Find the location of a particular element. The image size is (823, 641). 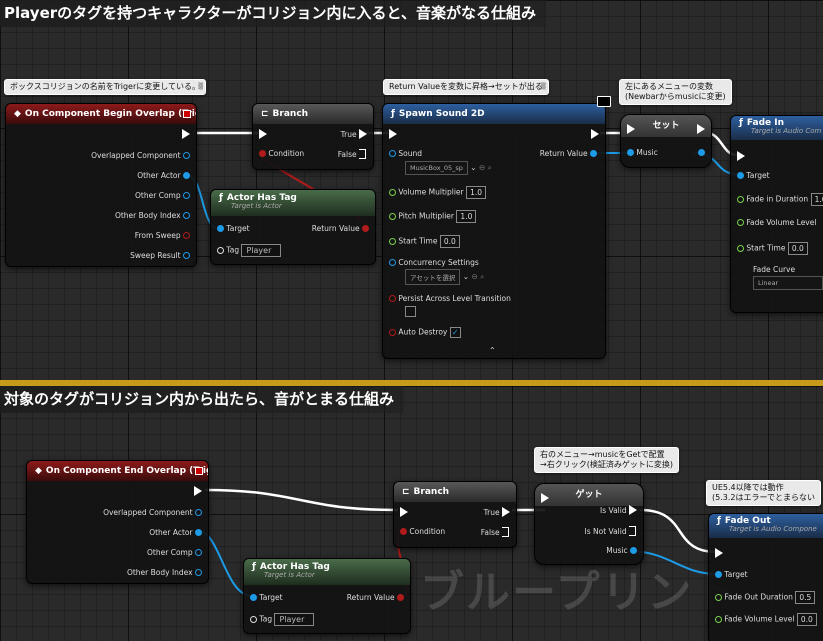

comment-menu-var: 左にあるメニューの変数 (Newbarからmusicに変更) is located at coordinates (675, 92).